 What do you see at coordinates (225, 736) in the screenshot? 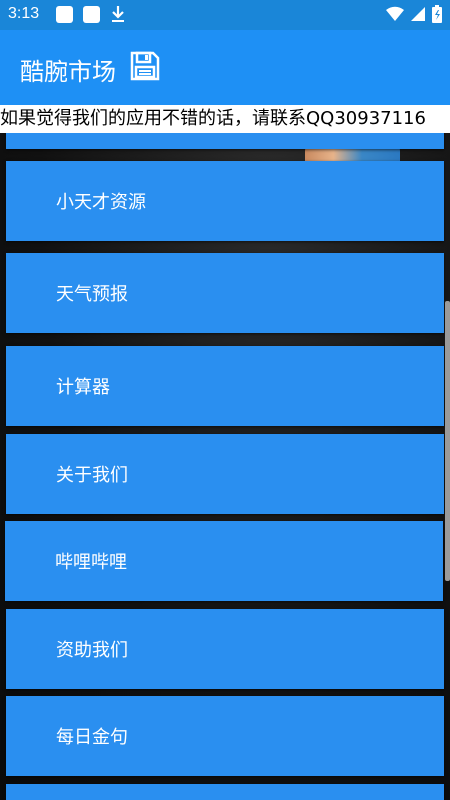
I see `menu-button-daily-quote: 每日金句` at bounding box center [225, 736].